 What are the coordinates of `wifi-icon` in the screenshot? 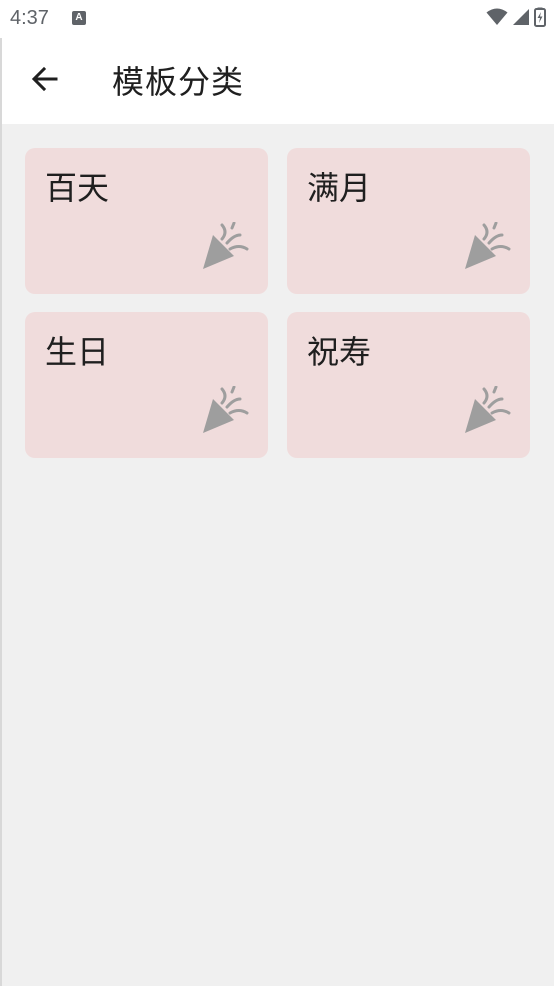 It's located at (497, 19).